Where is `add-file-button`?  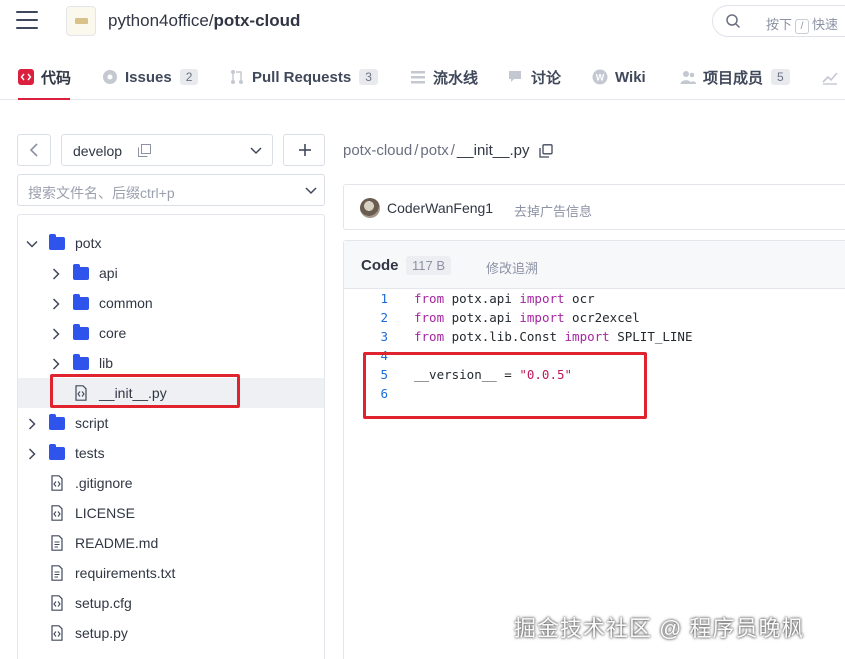 add-file-button is located at coordinates (304, 150).